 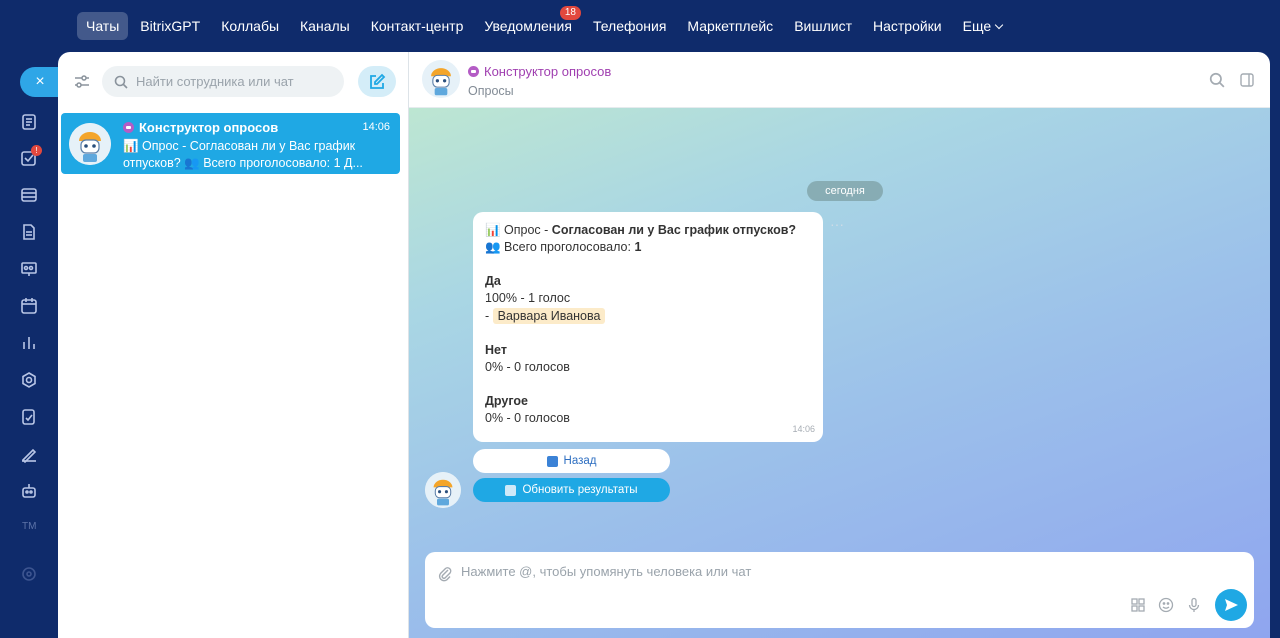 I want to click on analytics-icon, so click(x=29, y=343).